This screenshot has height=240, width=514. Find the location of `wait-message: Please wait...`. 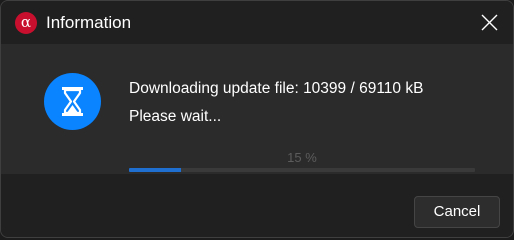

wait-message: Please wait... is located at coordinates (175, 116).